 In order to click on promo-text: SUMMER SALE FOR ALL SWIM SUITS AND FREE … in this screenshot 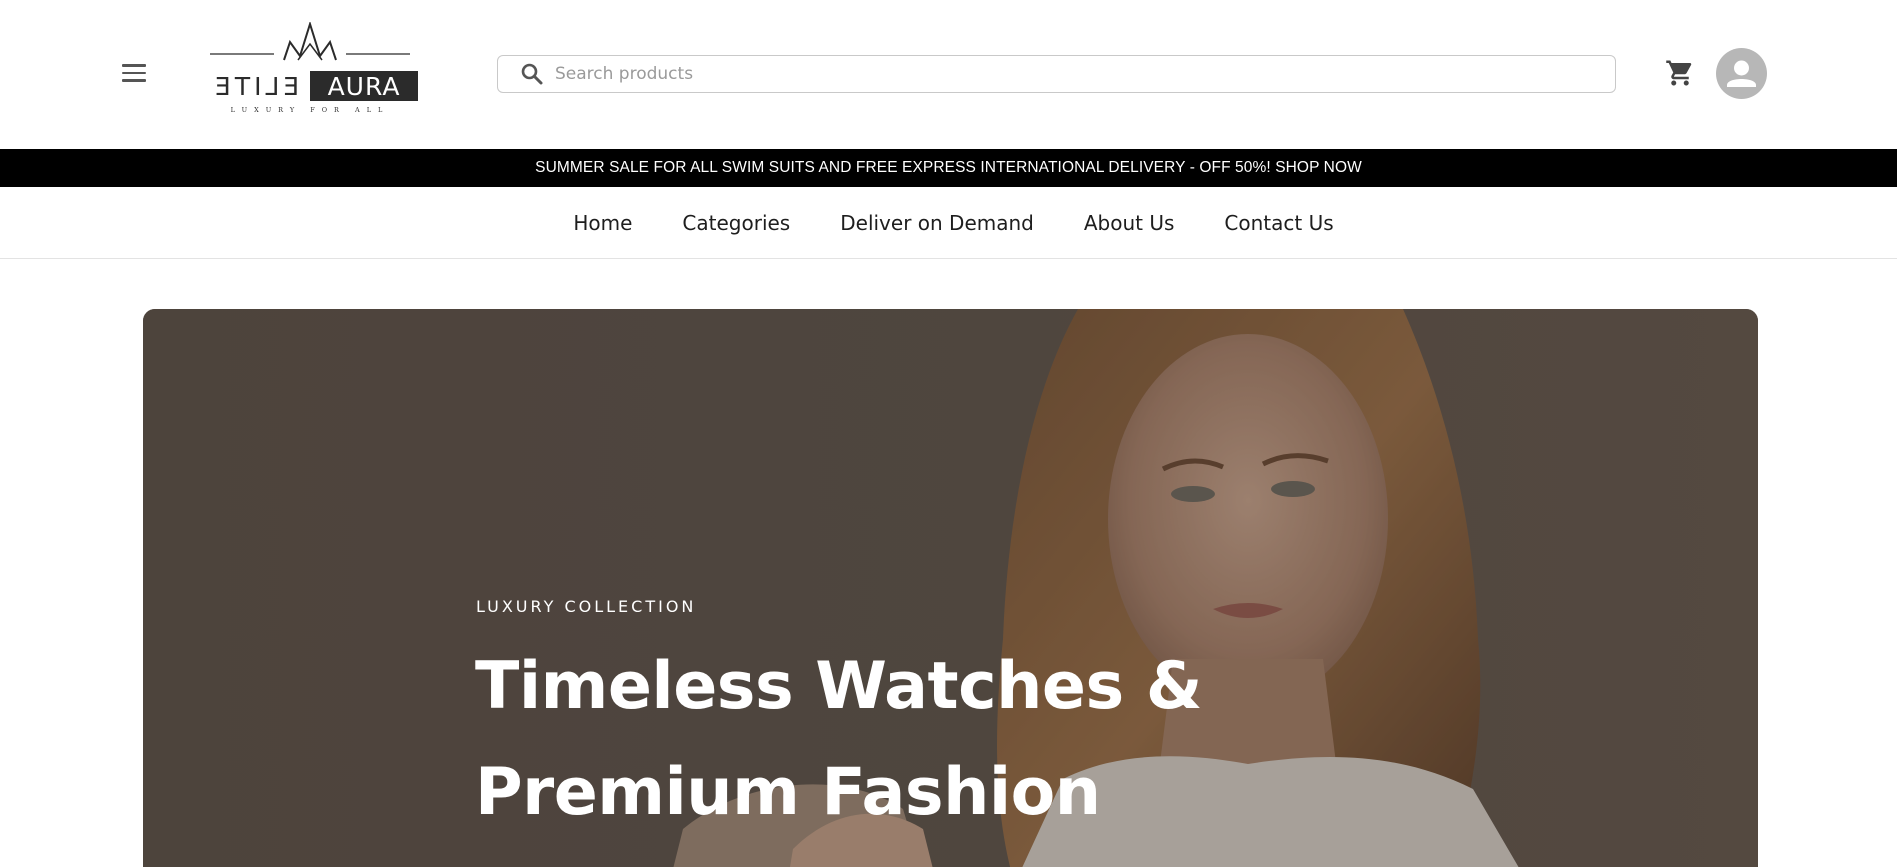, I will do `click(948, 167)`.